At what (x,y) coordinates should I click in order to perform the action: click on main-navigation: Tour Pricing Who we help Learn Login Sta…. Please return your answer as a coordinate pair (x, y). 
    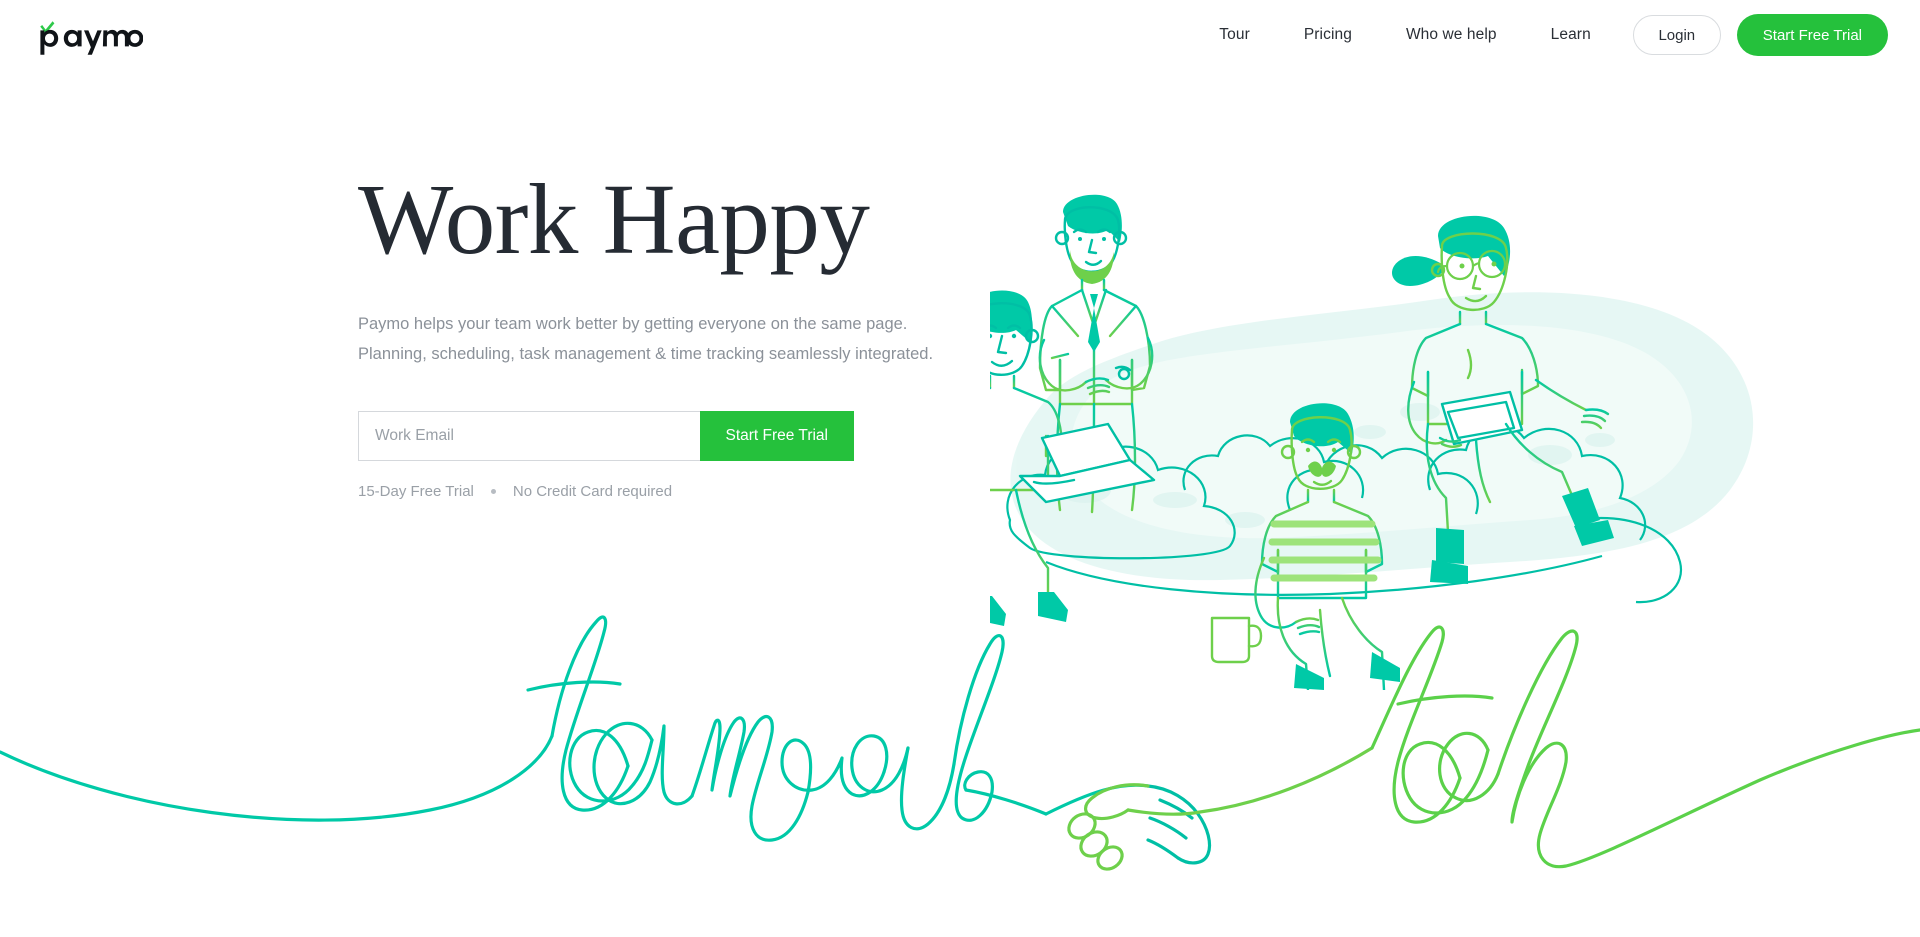
    Looking at the image, I should click on (1543, 35).